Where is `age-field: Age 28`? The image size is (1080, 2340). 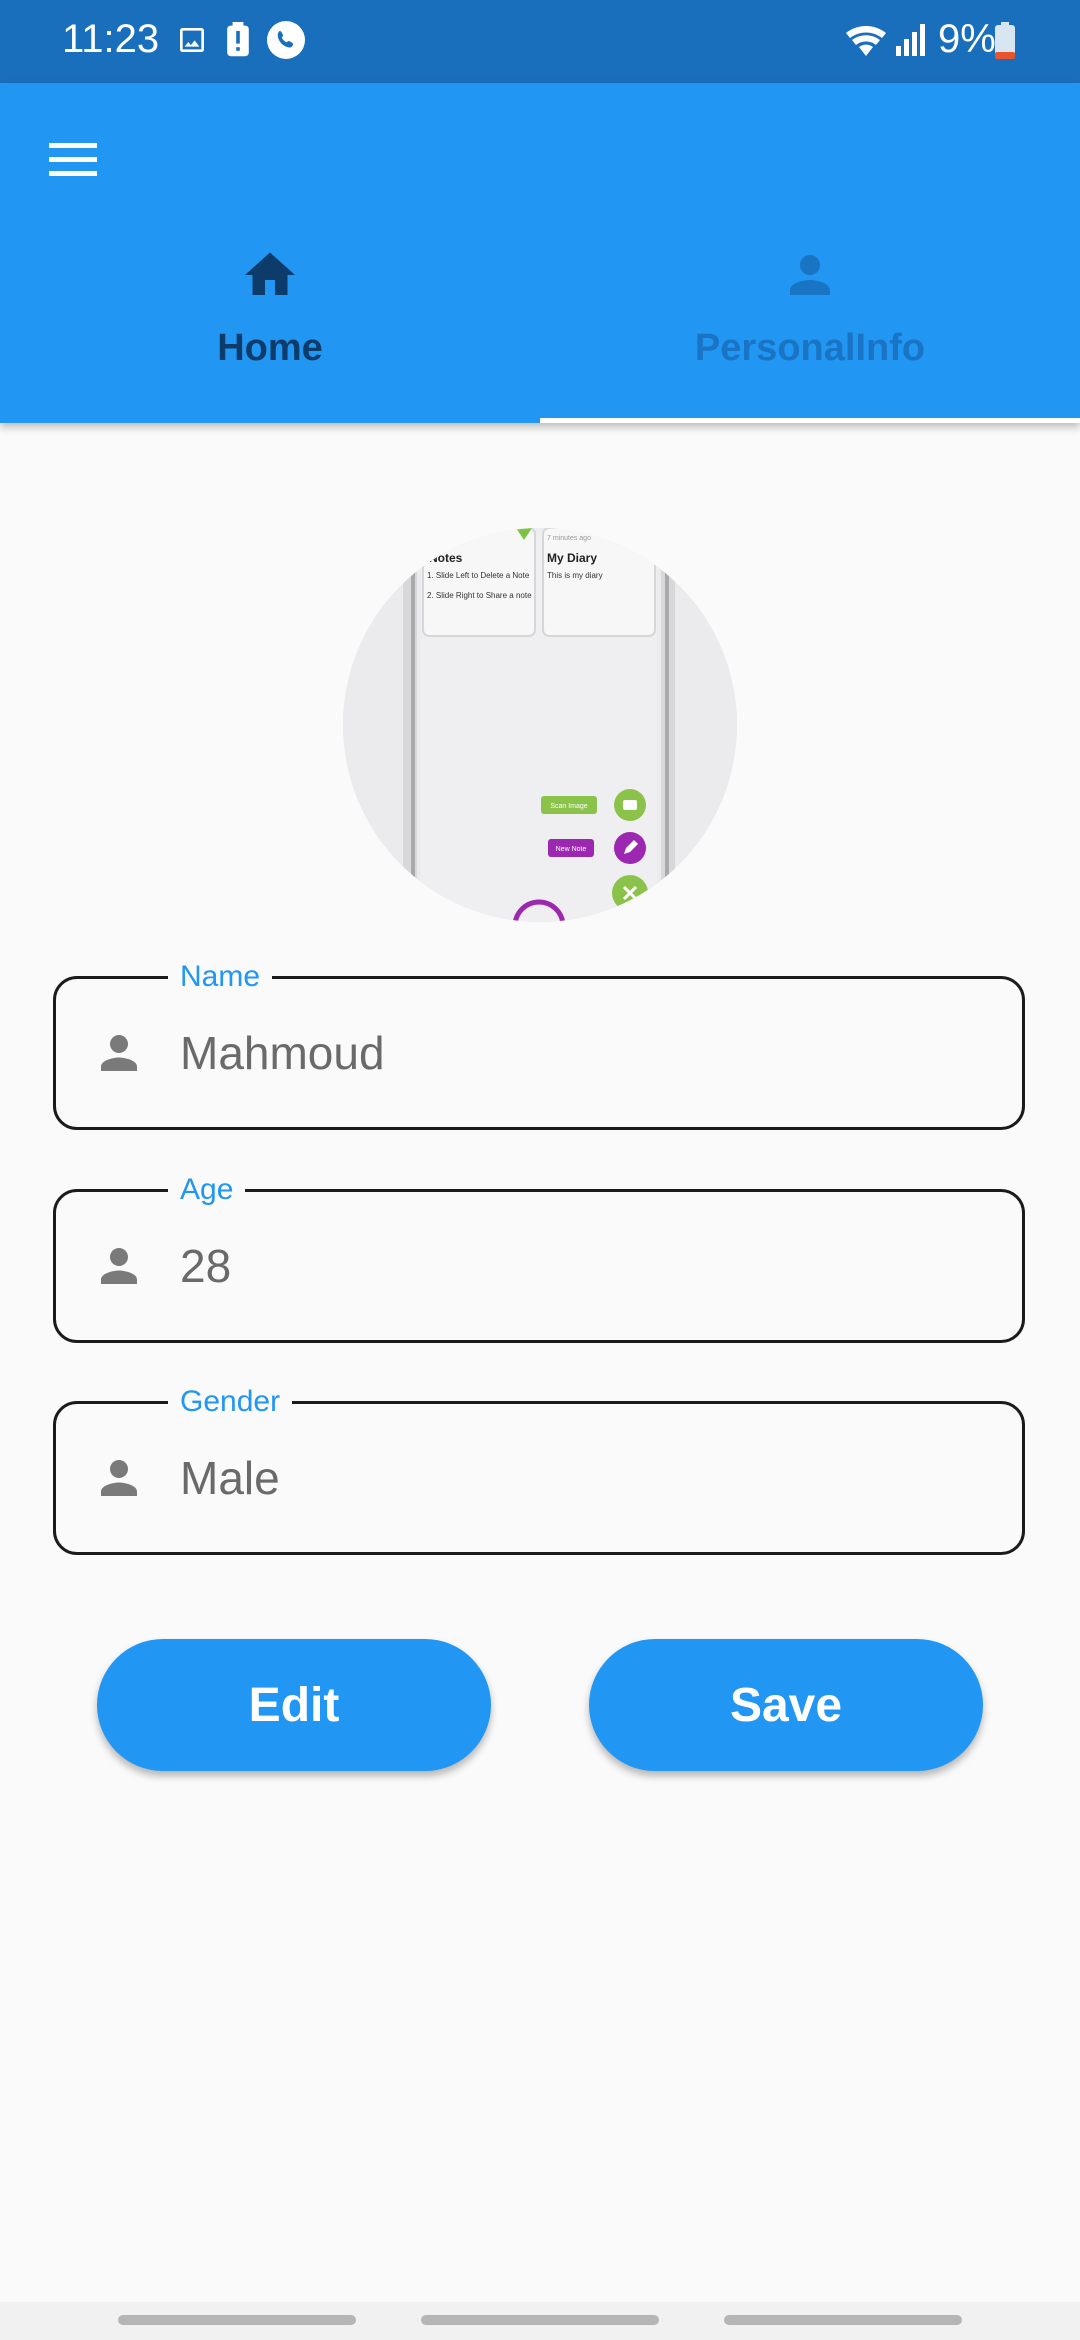 age-field: Age 28 is located at coordinates (539, 1256).